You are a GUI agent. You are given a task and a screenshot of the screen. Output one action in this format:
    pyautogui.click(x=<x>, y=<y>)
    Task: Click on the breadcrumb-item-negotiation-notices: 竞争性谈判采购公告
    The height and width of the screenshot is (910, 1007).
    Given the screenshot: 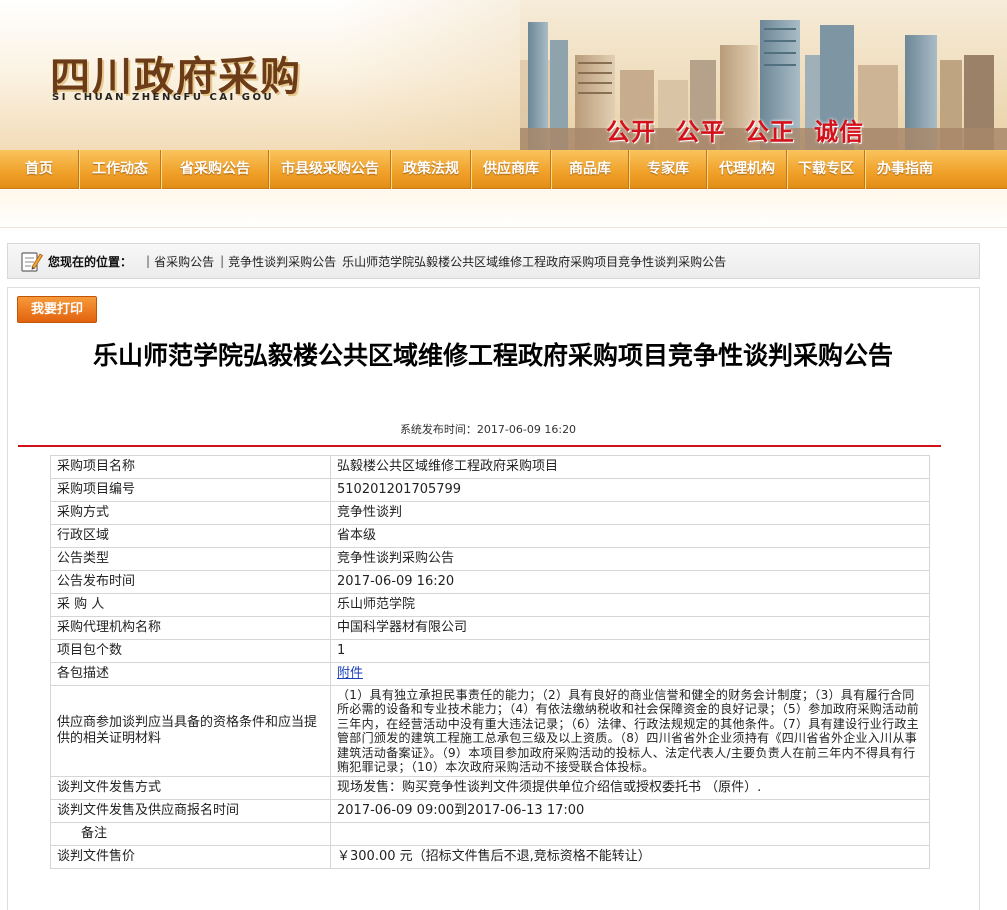 What is the action you would take?
    pyautogui.click(x=282, y=261)
    